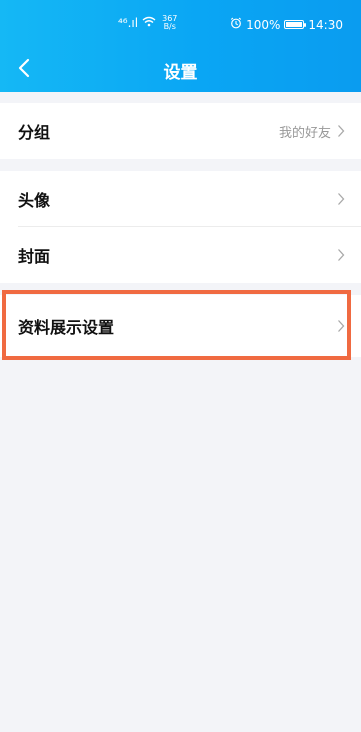  What do you see at coordinates (66, 327) in the screenshot?
I see `row-label: 资料展示设置` at bounding box center [66, 327].